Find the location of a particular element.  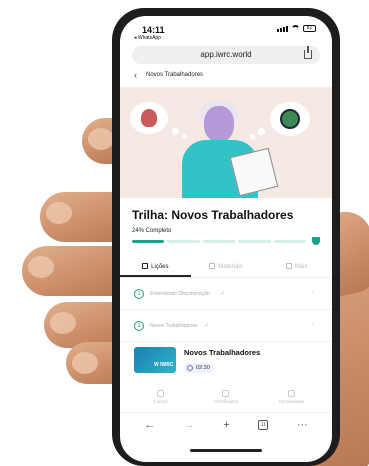

battery-icon: 81 is located at coordinates (309, 28).